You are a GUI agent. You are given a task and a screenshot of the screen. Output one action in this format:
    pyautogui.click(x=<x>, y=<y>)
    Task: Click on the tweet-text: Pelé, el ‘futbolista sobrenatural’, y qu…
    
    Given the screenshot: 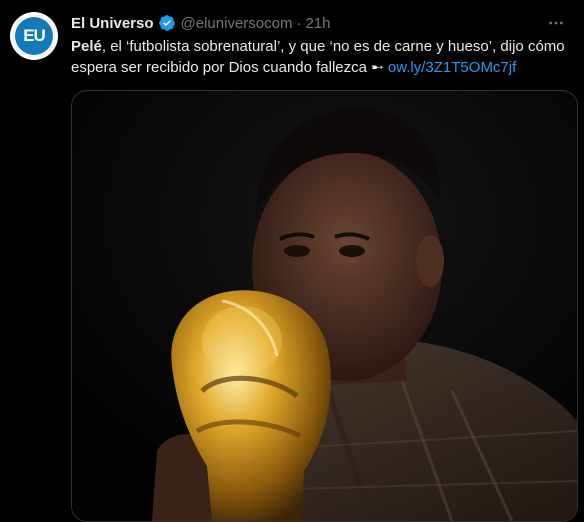 What is the action you would take?
    pyautogui.click(x=321, y=57)
    